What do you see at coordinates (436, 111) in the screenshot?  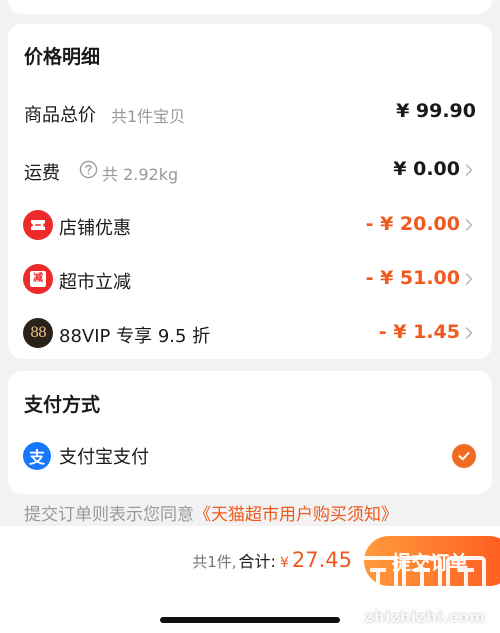 I see `goods-total-value: ¥ 99.90` at bounding box center [436, 111].